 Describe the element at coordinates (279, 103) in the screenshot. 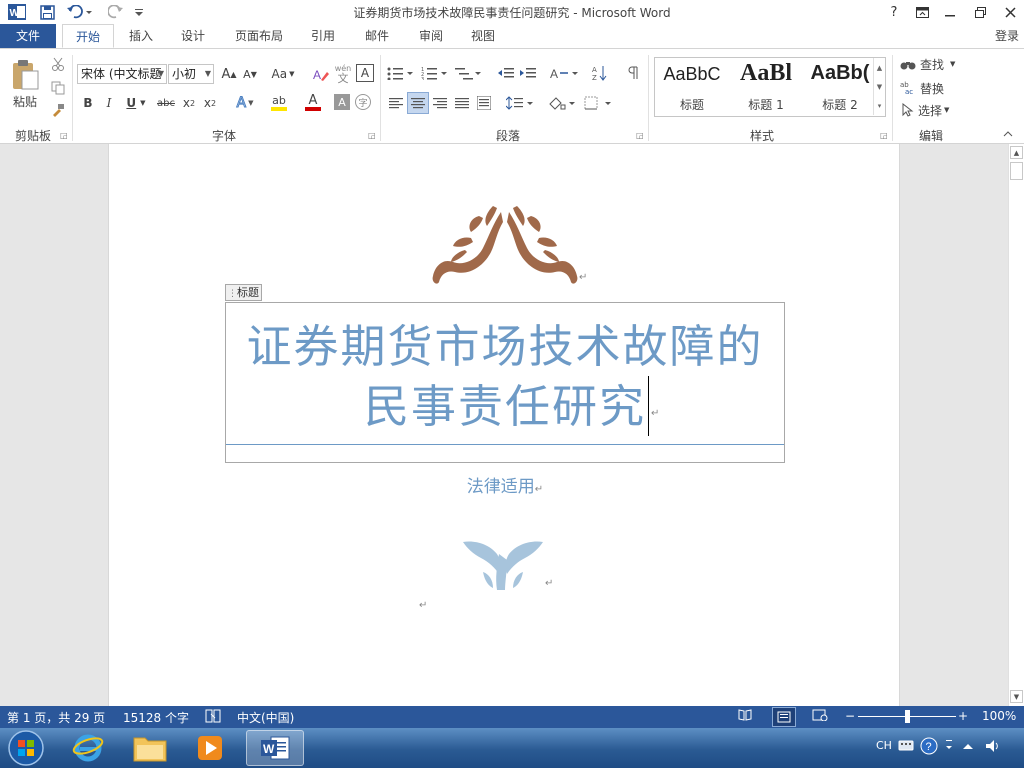

I see `highlight-button: ab` at that location.